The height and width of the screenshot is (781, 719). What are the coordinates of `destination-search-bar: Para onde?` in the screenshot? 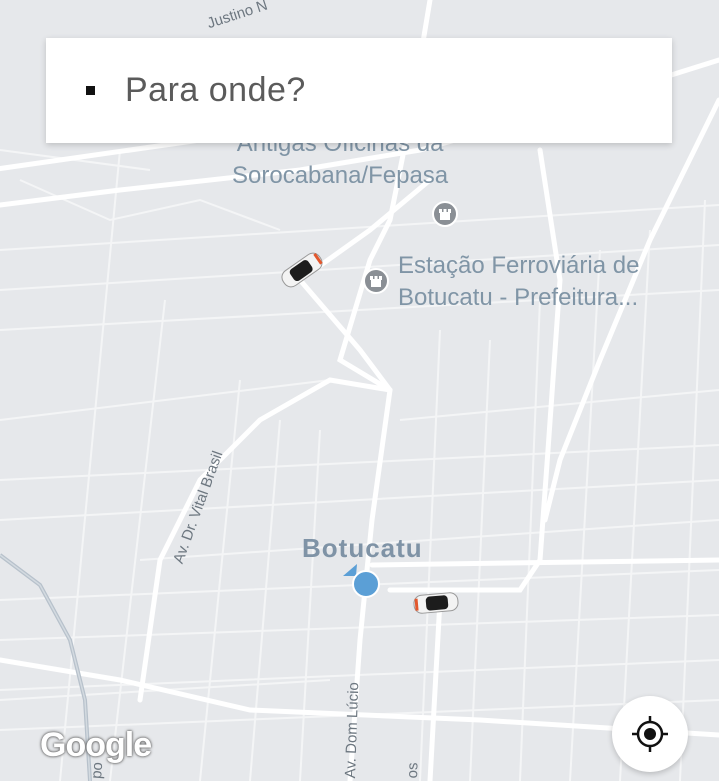 It's located at (359, 90).